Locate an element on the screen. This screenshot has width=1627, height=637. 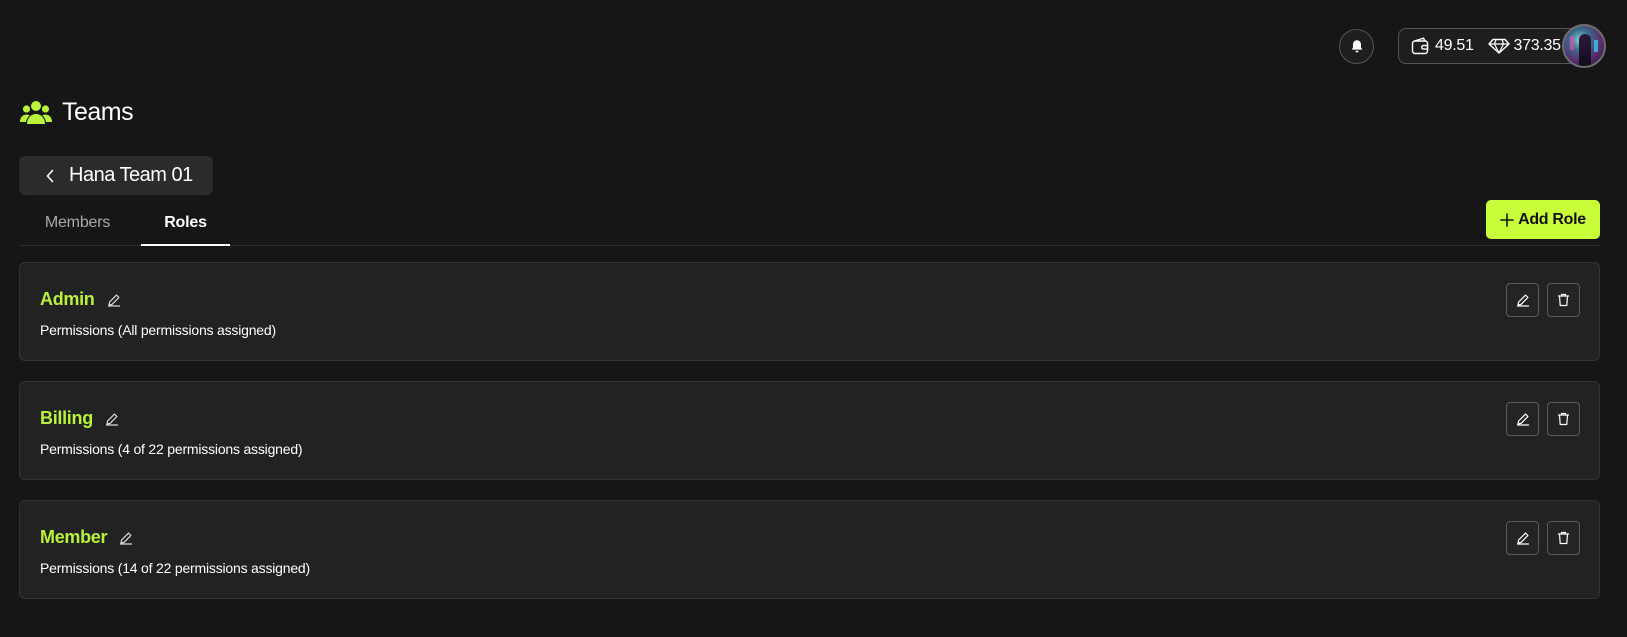
plus-icon is located at coordinates (1507, 219).